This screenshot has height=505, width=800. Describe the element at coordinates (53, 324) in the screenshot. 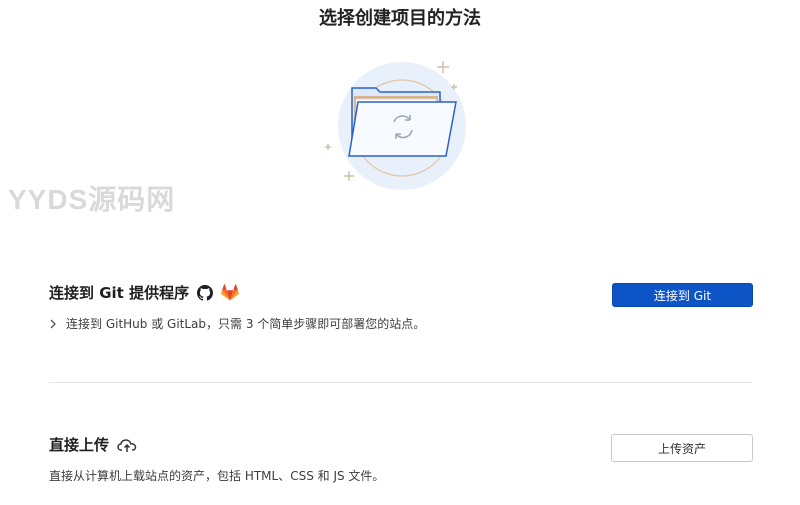

I see `chevron-right-icon` at that location.